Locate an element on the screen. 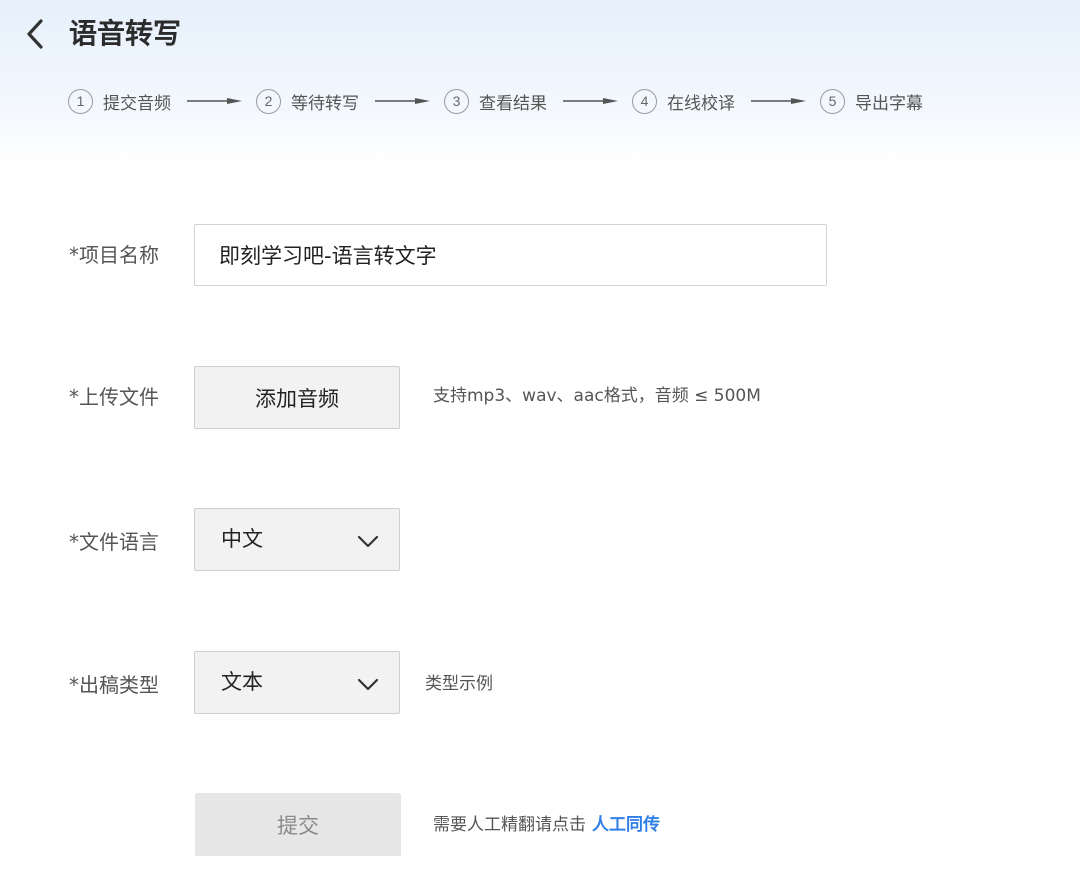  step-5: 5 导出字幕 is located at coordinates (871, 101).